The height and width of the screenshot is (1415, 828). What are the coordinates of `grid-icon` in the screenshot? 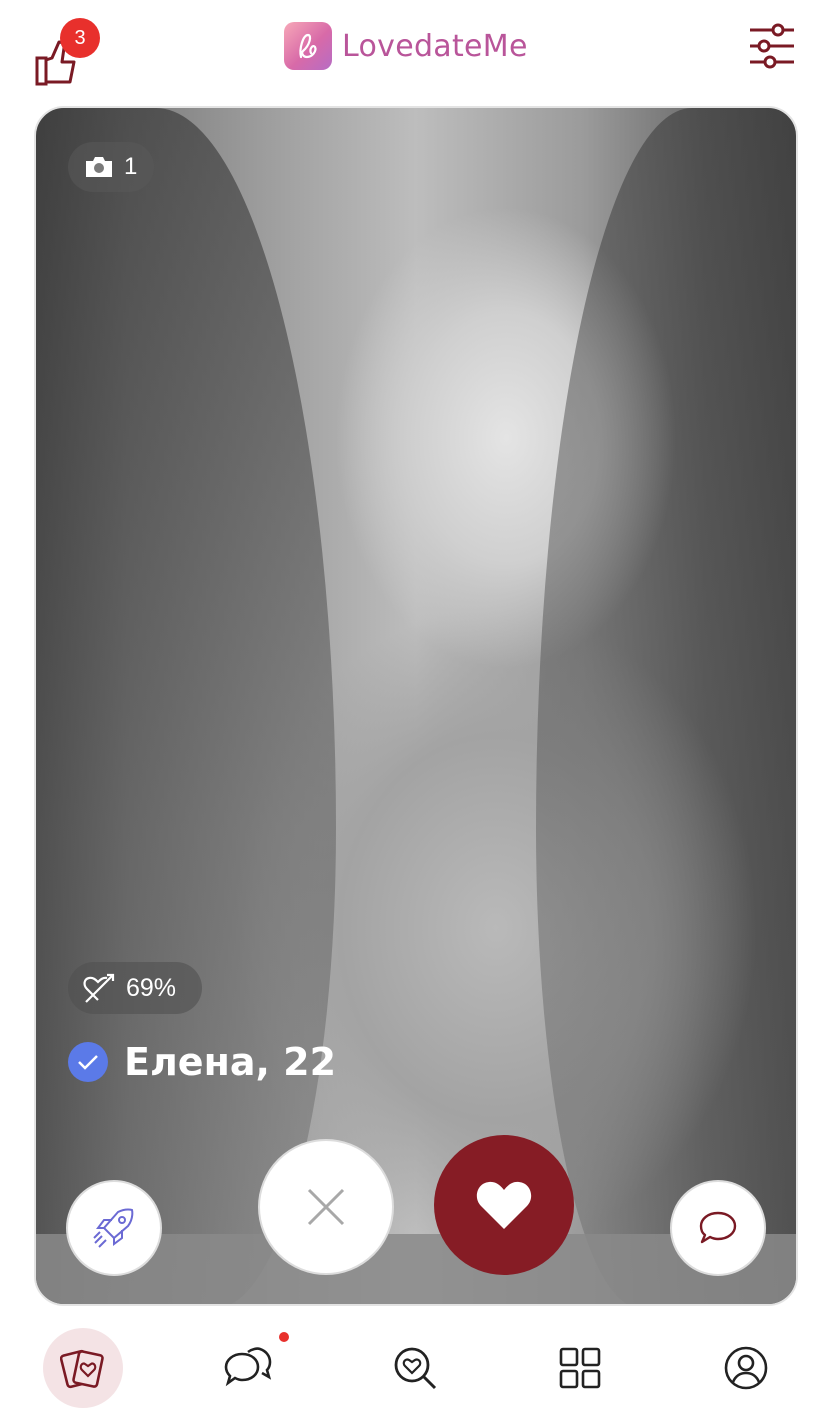 It's located at (580, 1368).